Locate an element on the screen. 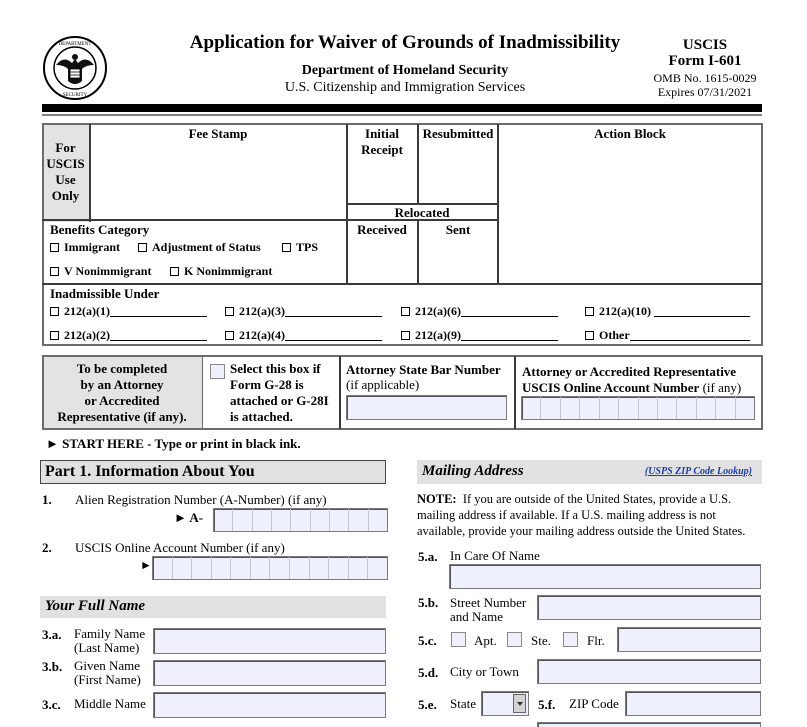  in-care-of-input is located at coordinates (605, 576).